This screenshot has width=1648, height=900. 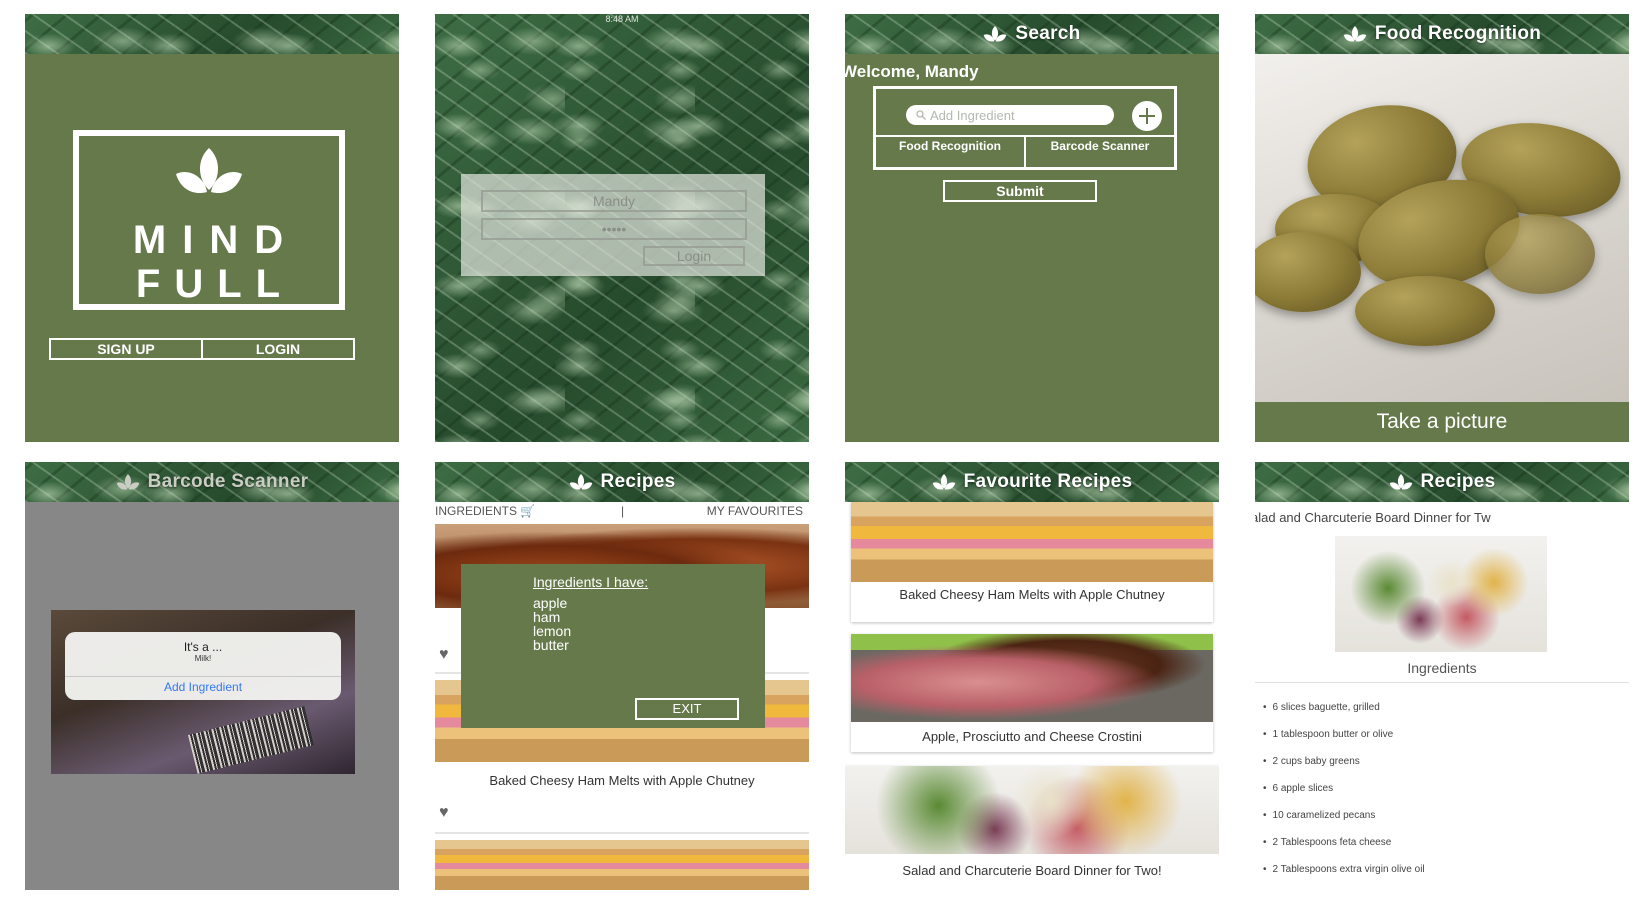 I want to click on status-bar-time: 8:48 AM, so click(x=622, y=19).